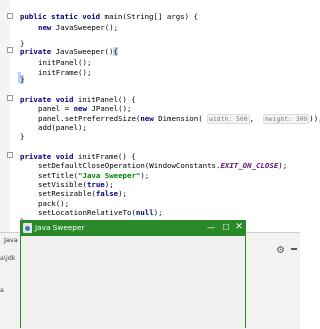  What do you see at coordinates (27, 228) in the screenshot?
I see `java-app-icon` at bounding box center [27, 228].